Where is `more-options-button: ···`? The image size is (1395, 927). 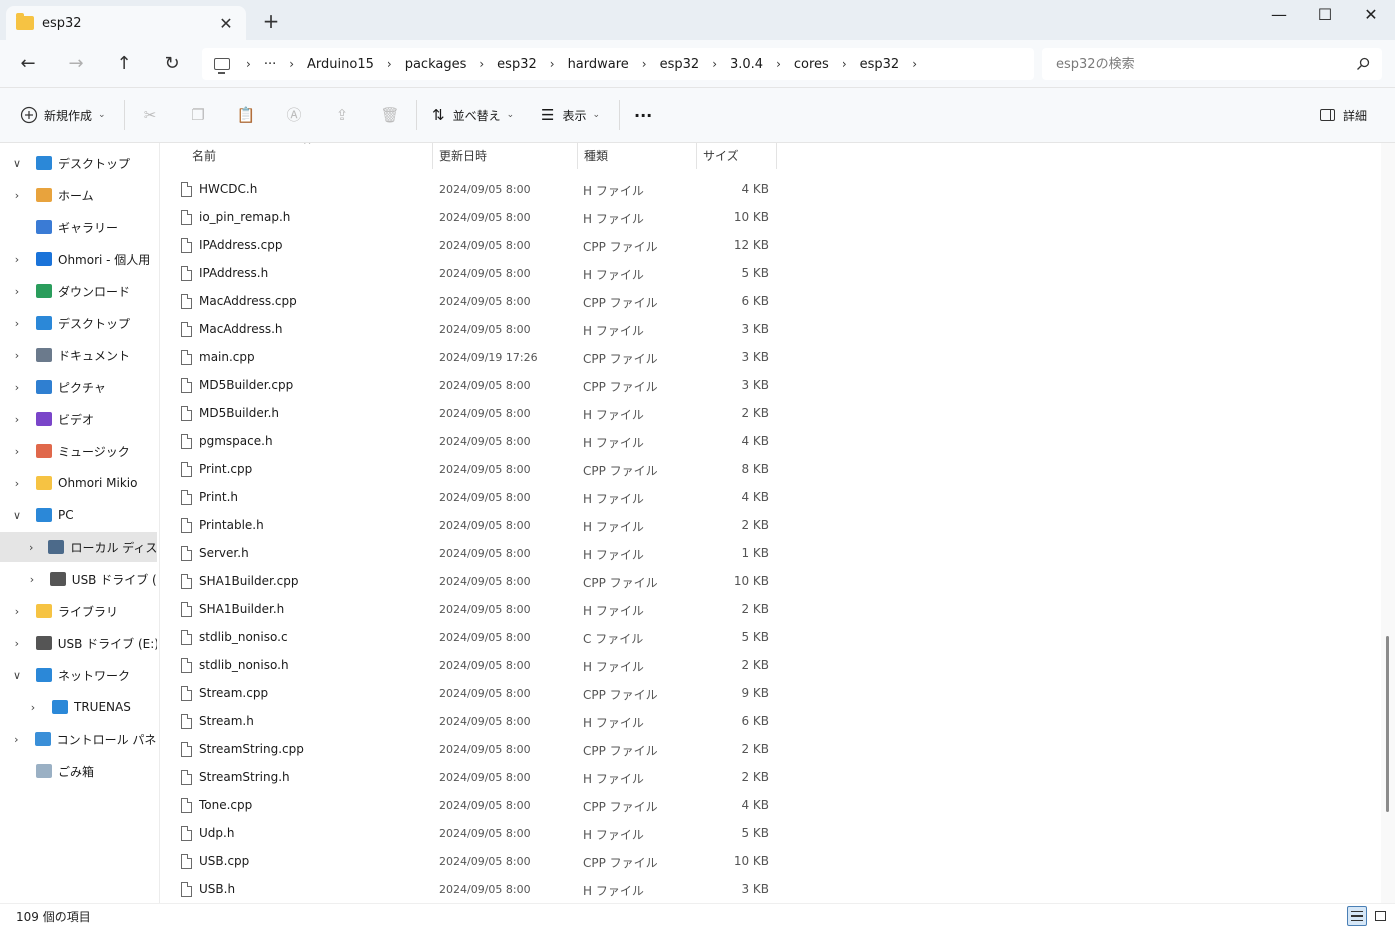 more-options-button: ··· is located at coordinates (643, 115).